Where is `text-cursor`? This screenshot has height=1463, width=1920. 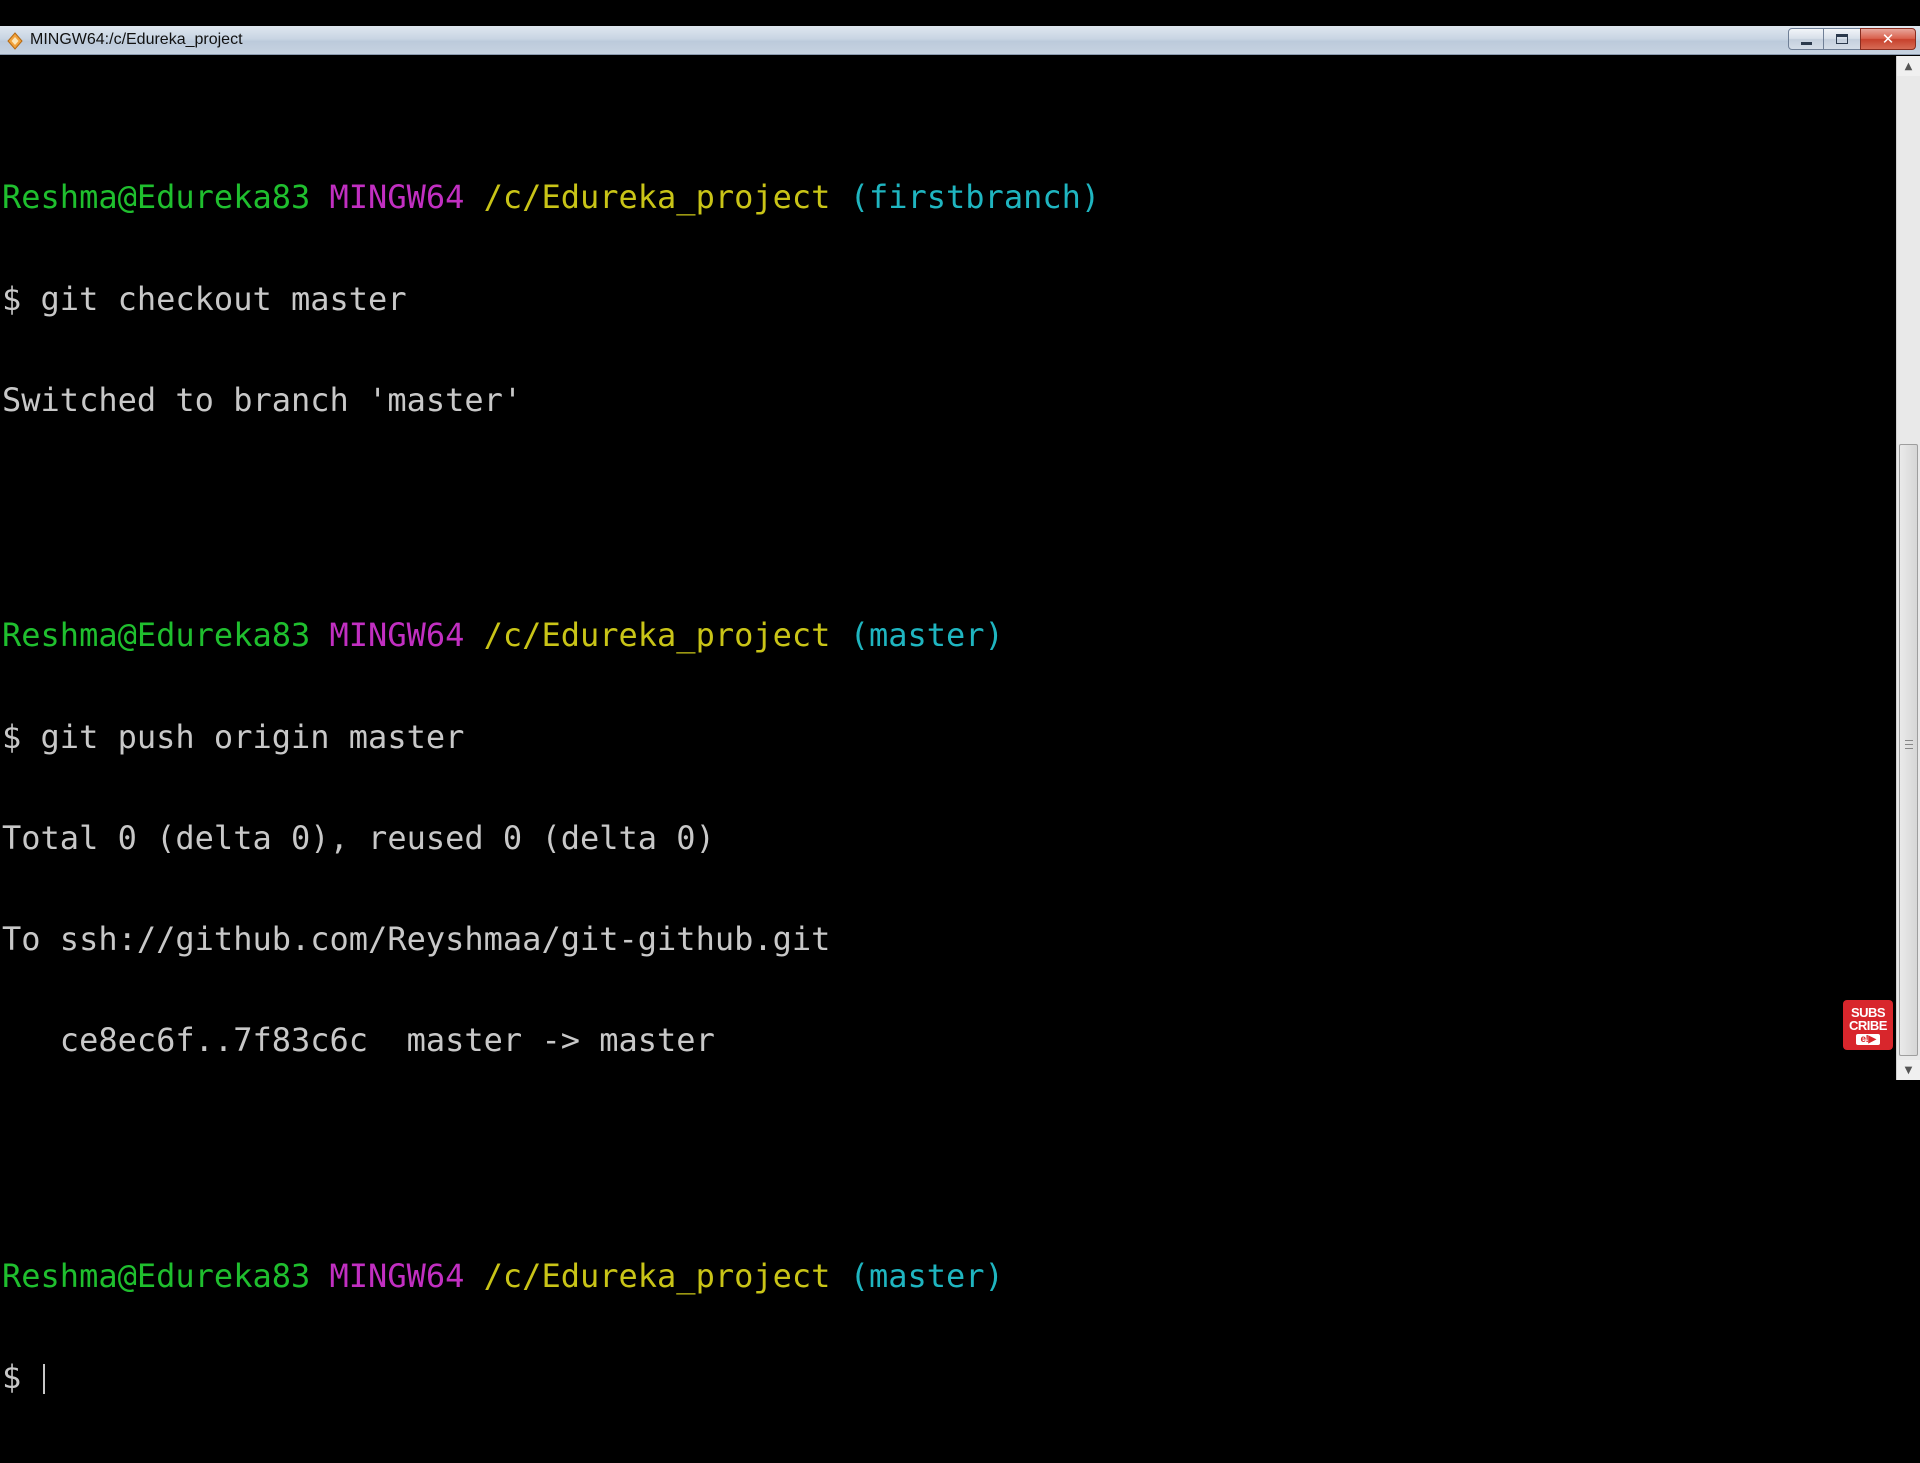
text-cursor is located at coordinates (43, 1378).